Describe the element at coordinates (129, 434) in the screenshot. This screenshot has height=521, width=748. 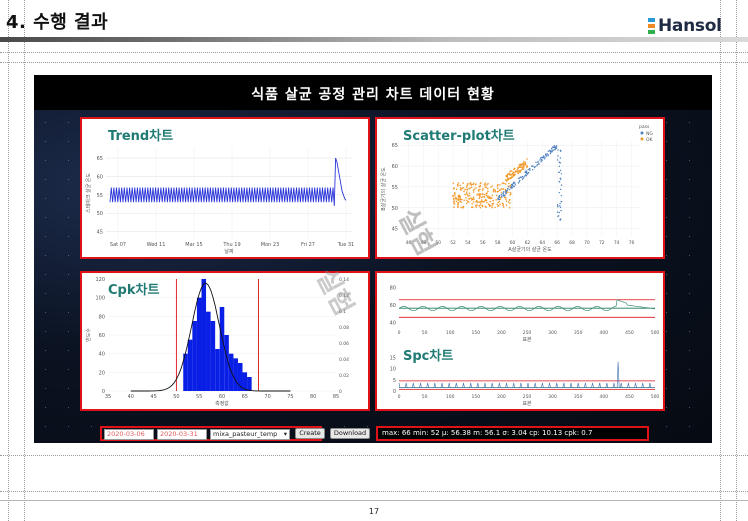
I see `start-date-input: 2020-03-06` at that location.